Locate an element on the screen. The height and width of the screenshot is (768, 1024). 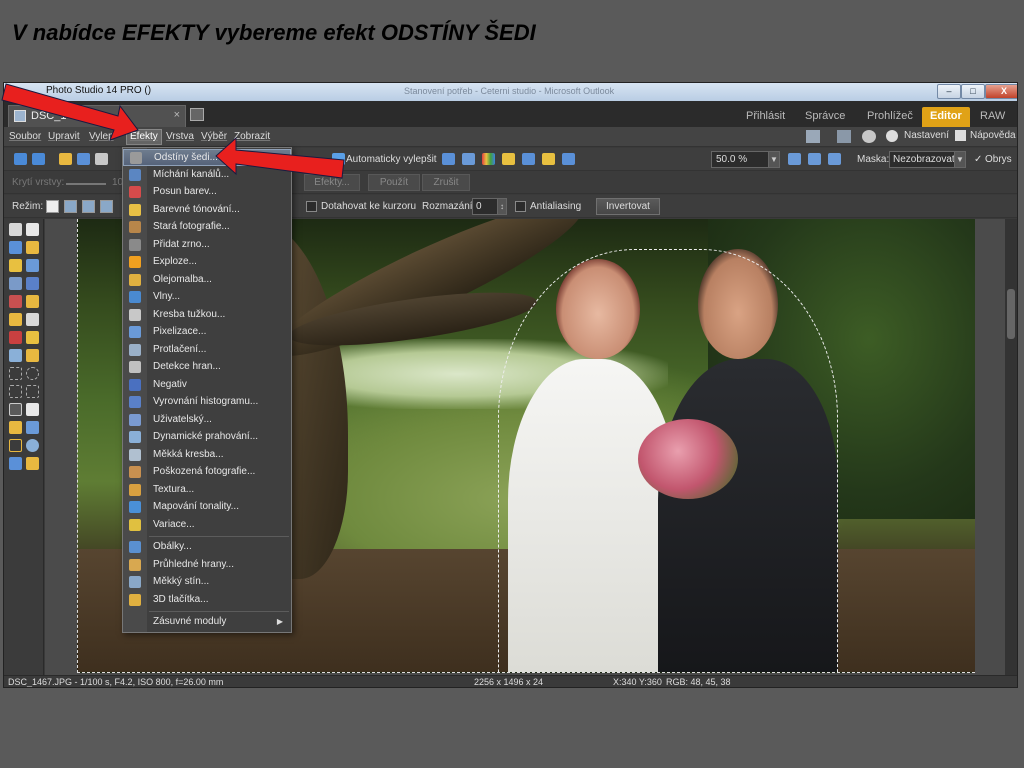
forward-arrow-icon is located at coordinates (38, 159).